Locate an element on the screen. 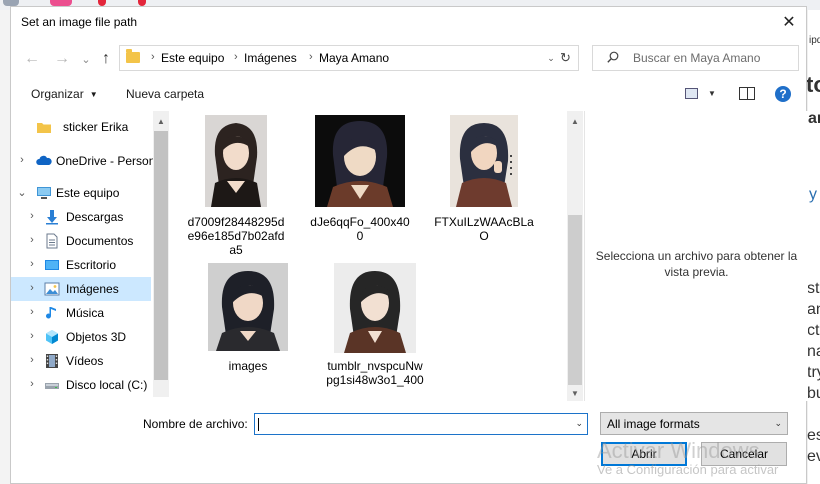 The image size is (820, 484). desktop-icon is located at coordinates (52, 265).